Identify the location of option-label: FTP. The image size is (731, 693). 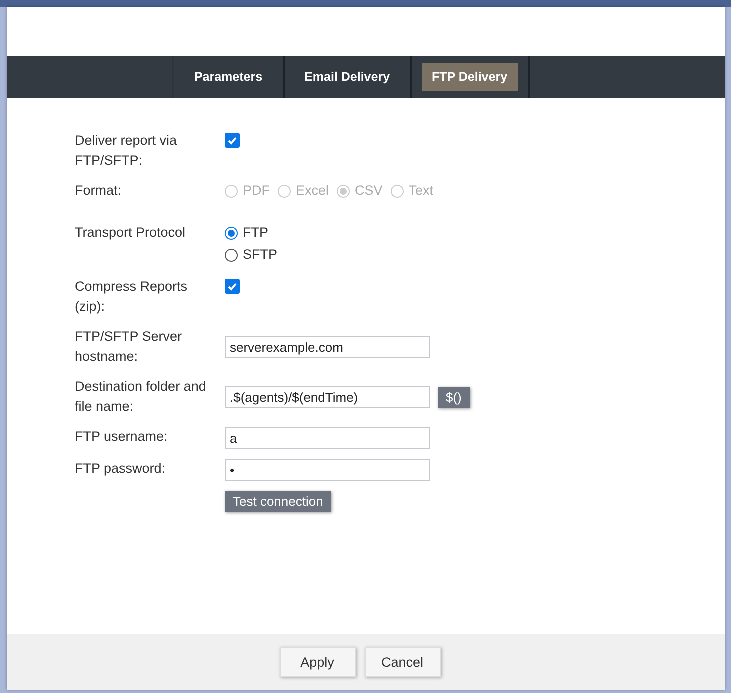
(255, 233).